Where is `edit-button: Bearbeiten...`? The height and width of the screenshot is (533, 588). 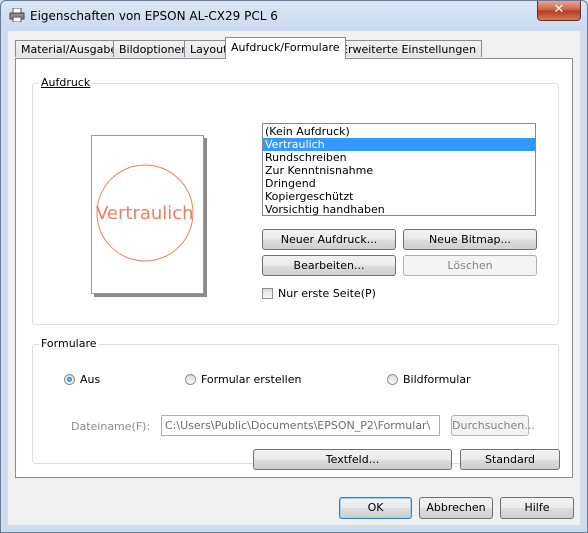
edit-button: Bearbeiten... is located at coordinates (329, 265).